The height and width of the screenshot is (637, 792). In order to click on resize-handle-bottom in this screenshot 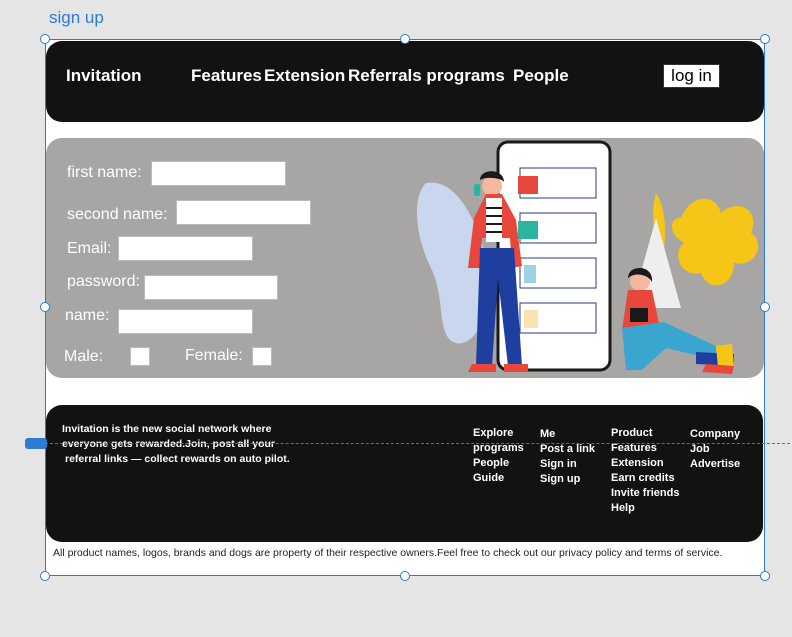, I will do `click(405, 576)`.